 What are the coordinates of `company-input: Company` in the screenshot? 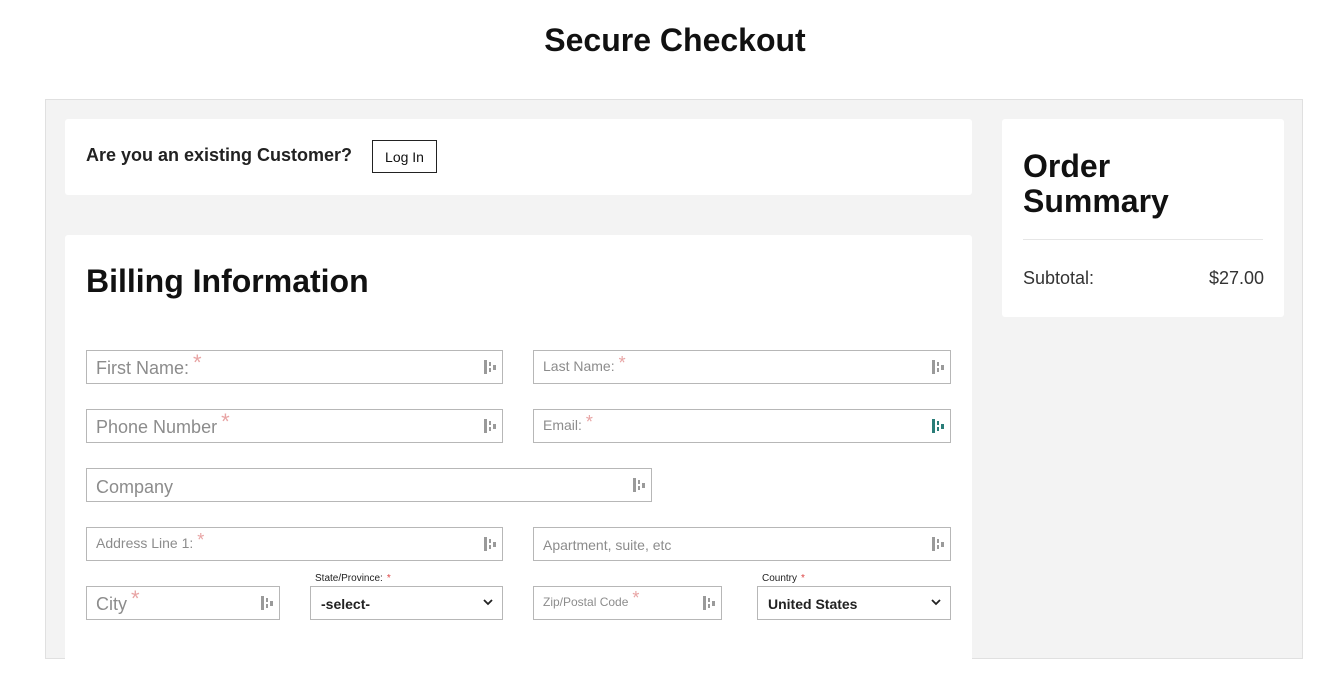 It's located at (369, 485).